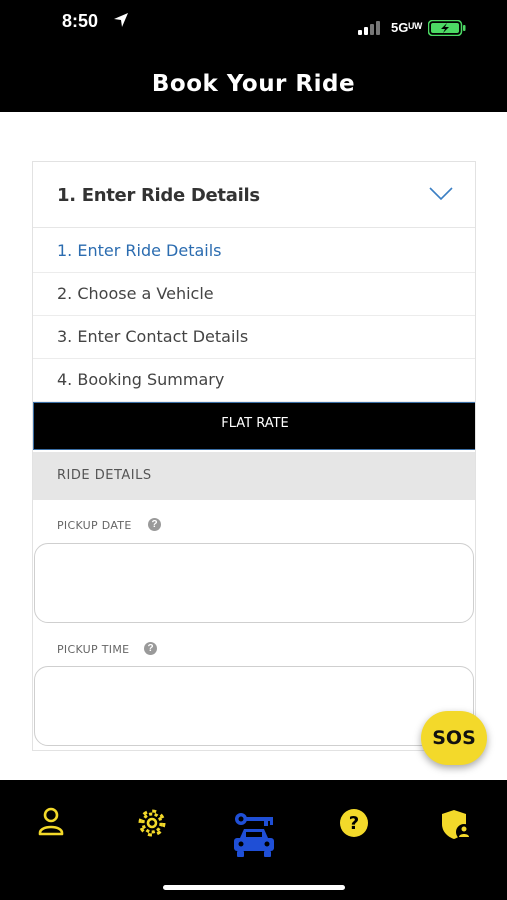 This screenshot has height=900, width=507. I want to click on help-circle-icon: ?, so click(354, 823).